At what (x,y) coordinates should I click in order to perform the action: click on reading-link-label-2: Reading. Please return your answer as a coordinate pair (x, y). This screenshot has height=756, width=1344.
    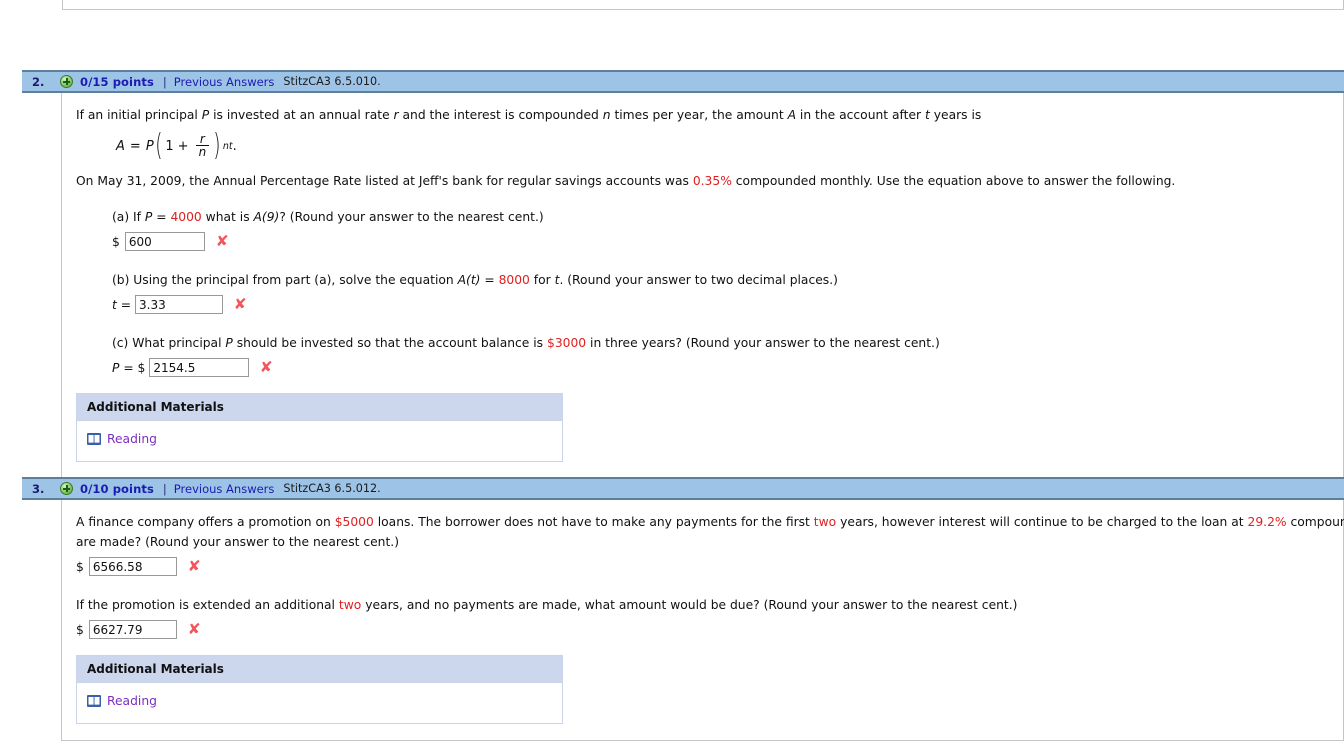
    Looking at the image, I should click on (132, 439).